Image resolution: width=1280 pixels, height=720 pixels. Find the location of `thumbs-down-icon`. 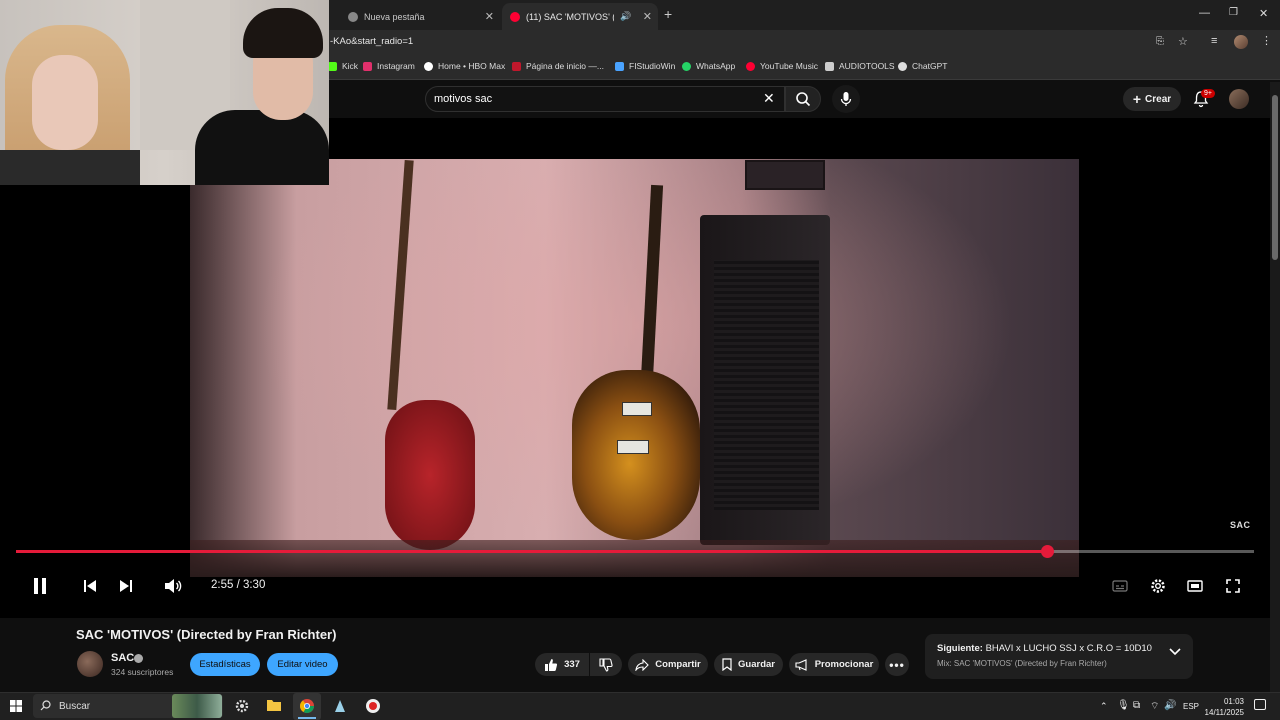

thumbs-down-icon is located at coordinates (606, 664).